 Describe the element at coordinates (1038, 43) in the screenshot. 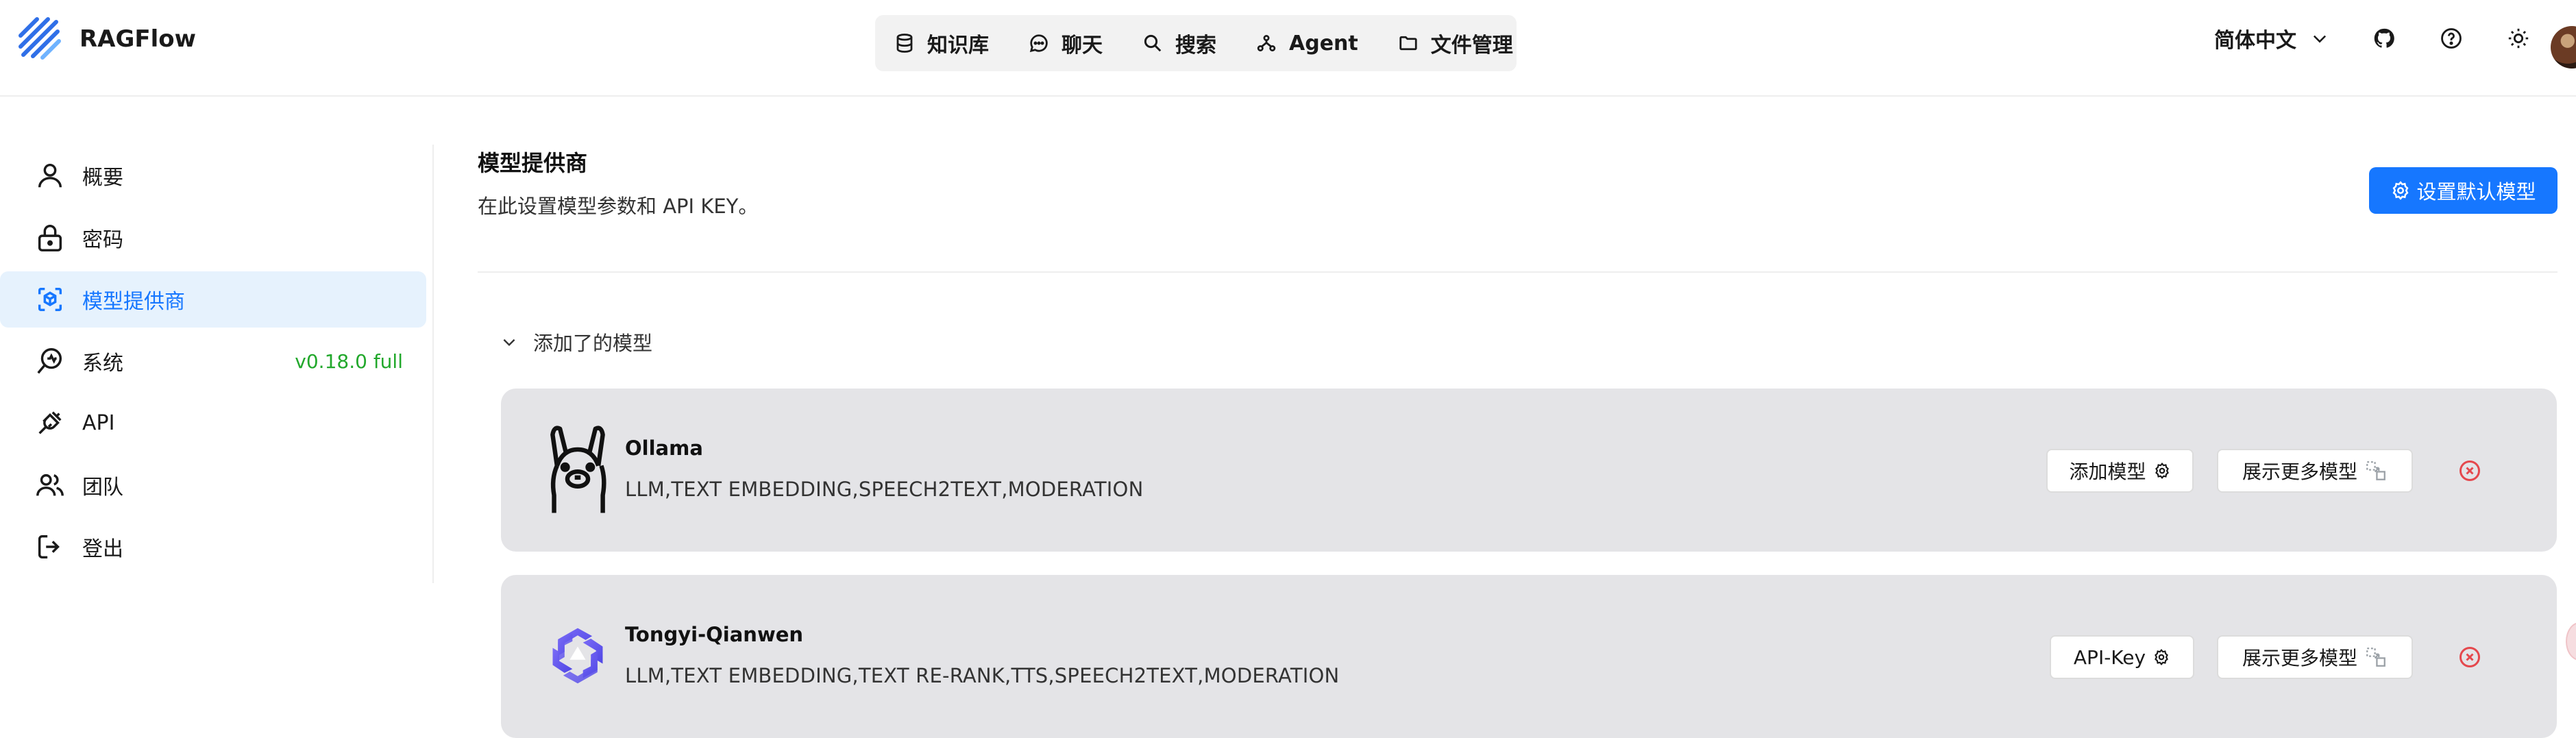

I see `chat-icon` at that location.